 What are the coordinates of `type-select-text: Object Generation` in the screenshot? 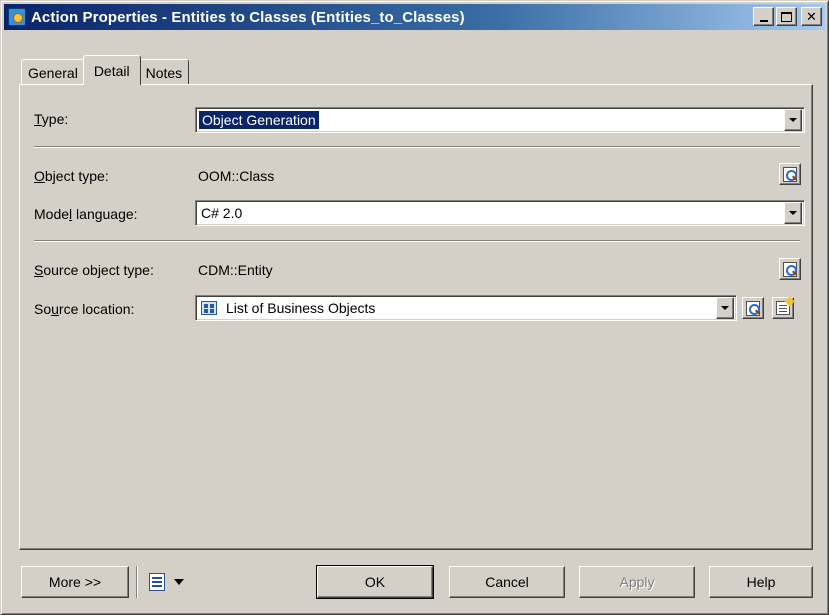 It's located at (490, 120).